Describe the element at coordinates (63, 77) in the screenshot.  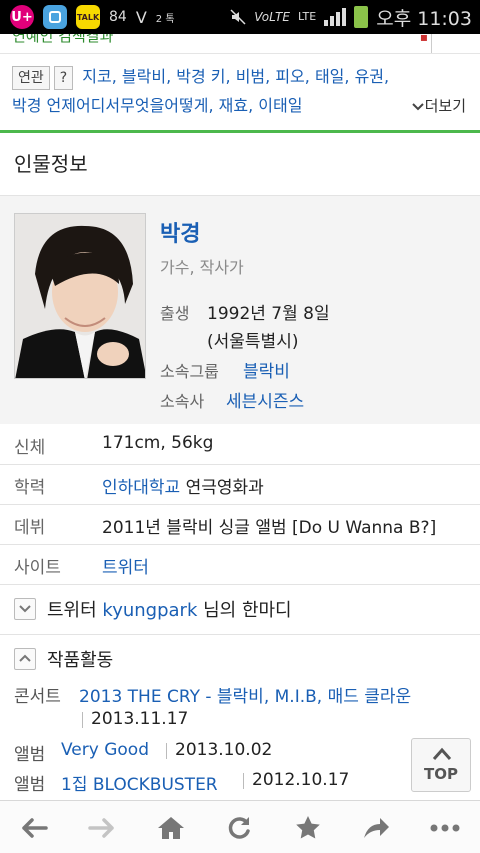
I see `help-button: ?` at that location.